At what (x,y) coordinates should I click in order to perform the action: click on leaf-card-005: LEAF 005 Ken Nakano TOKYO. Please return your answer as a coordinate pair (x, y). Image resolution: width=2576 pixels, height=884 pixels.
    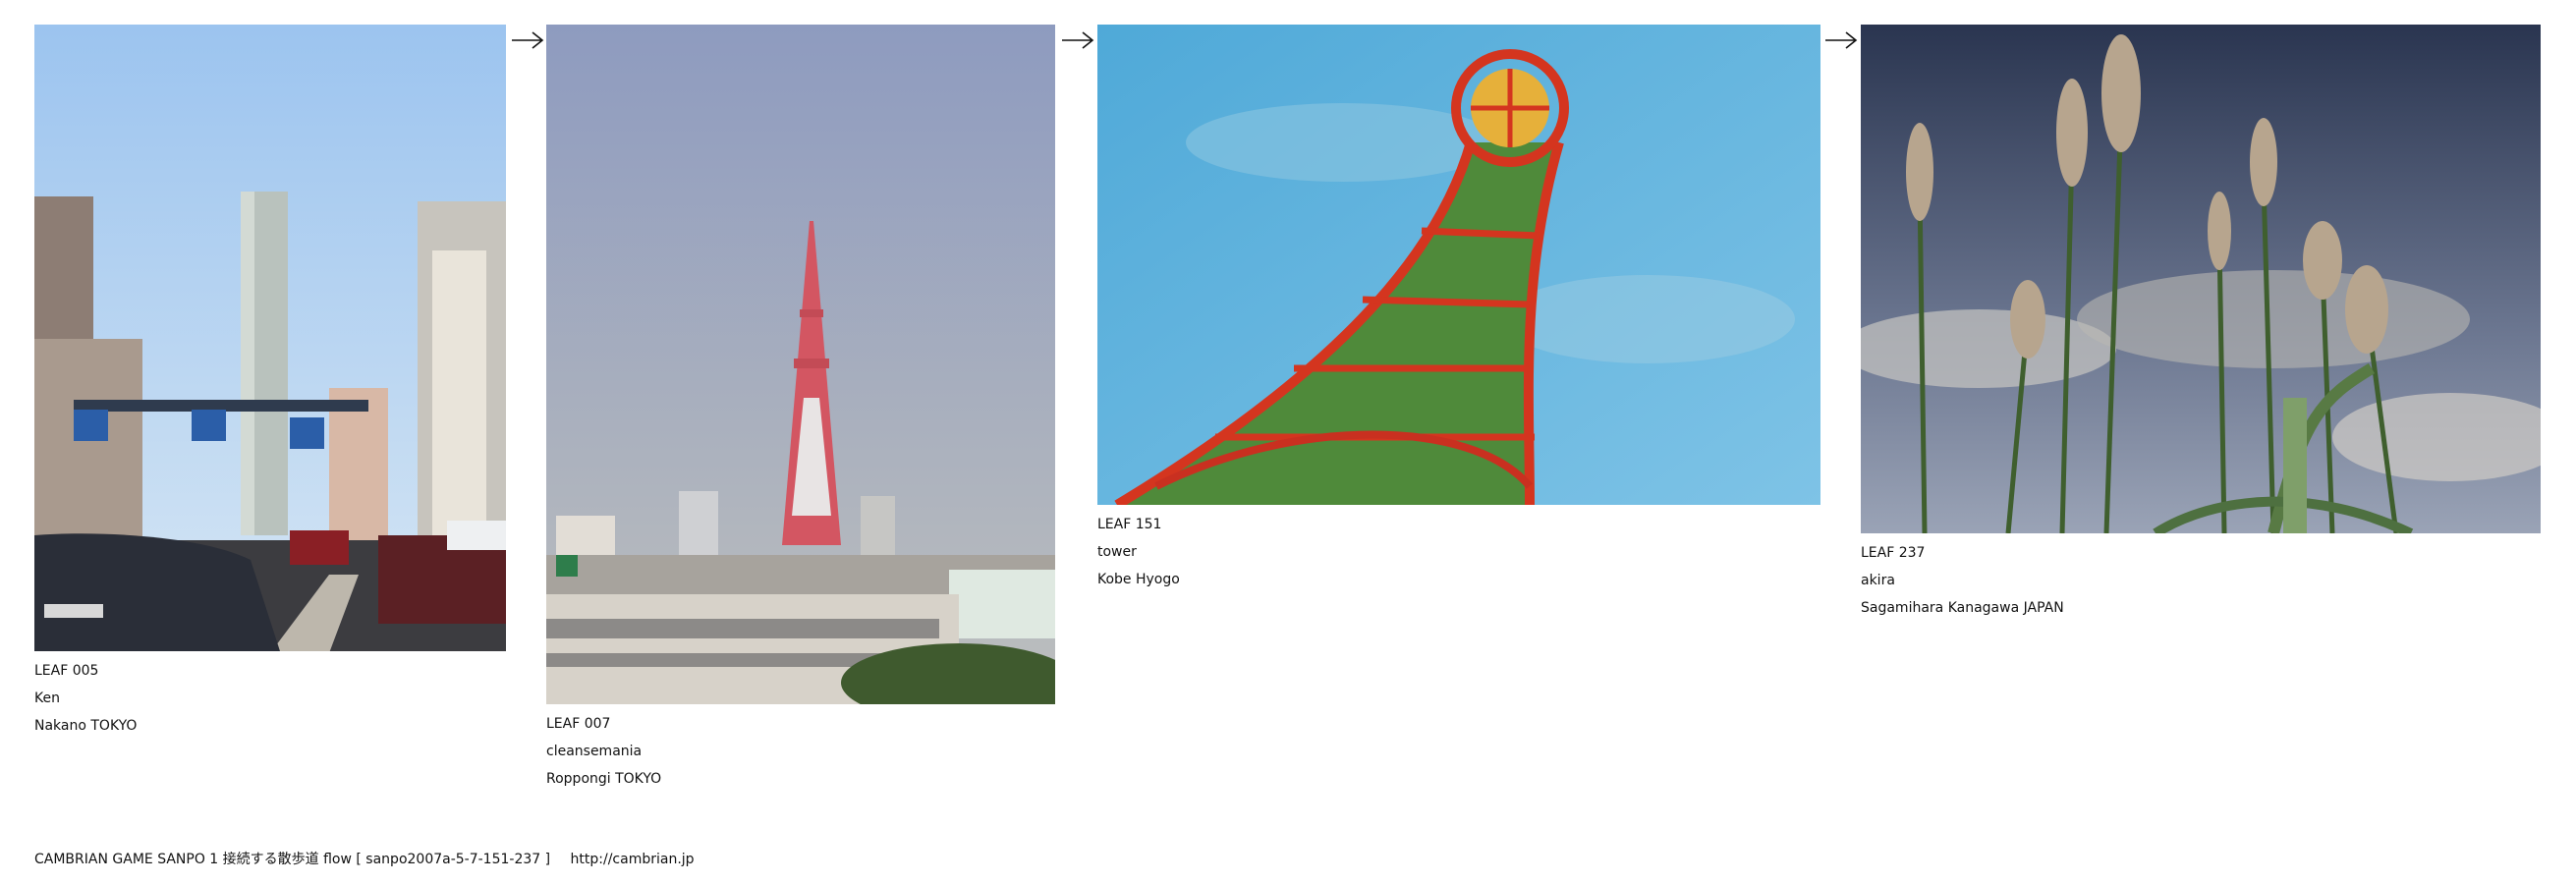
    Looking at the image, I should click on (270, 382).